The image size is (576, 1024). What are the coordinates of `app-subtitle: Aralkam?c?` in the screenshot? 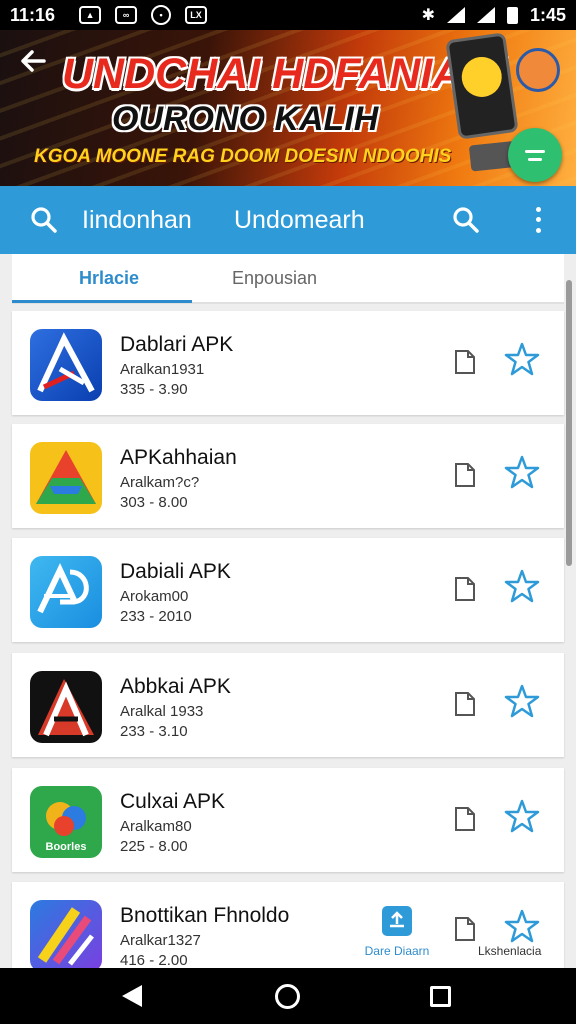 It's located at (160, 482).